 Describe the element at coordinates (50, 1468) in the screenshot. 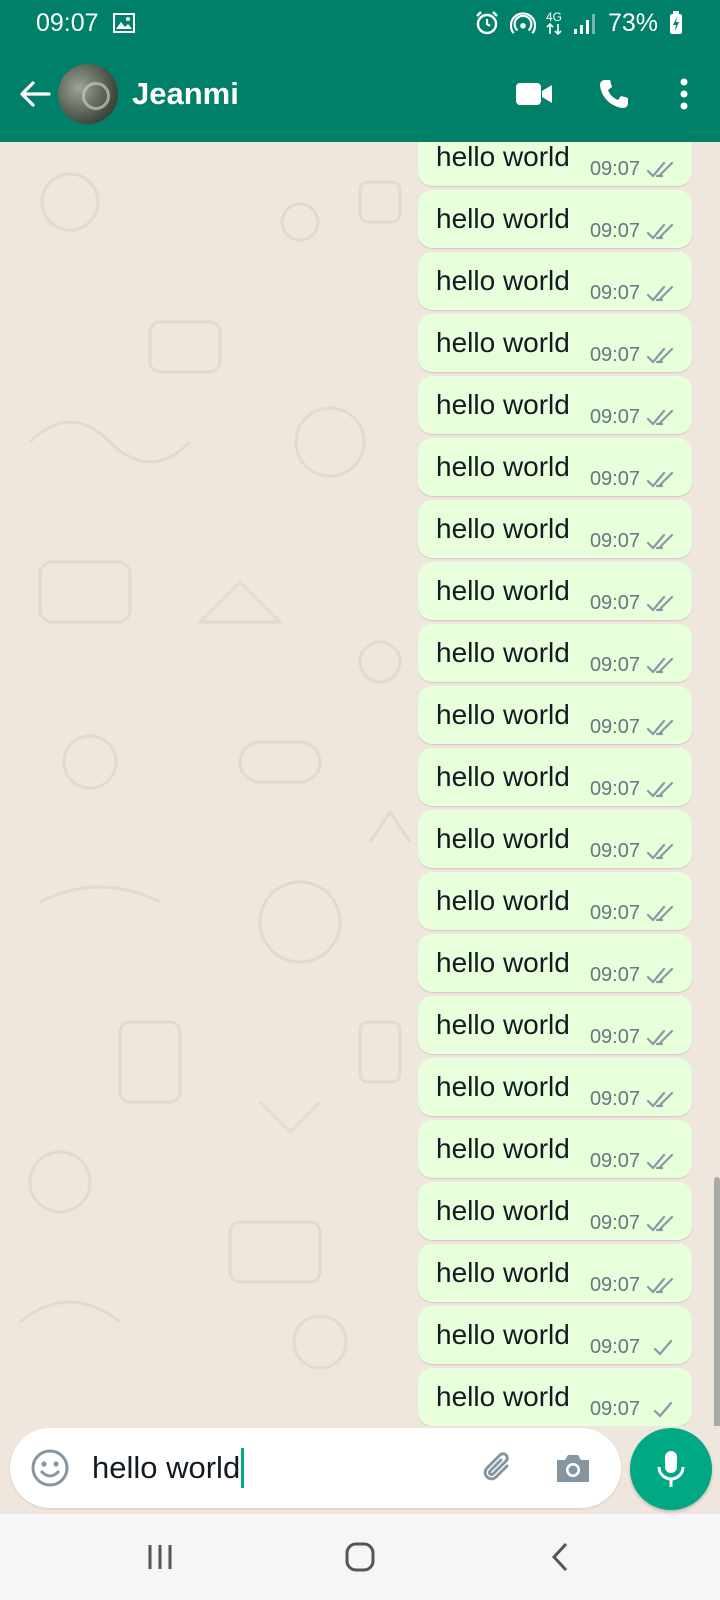

I see `emoji-button` at that location.